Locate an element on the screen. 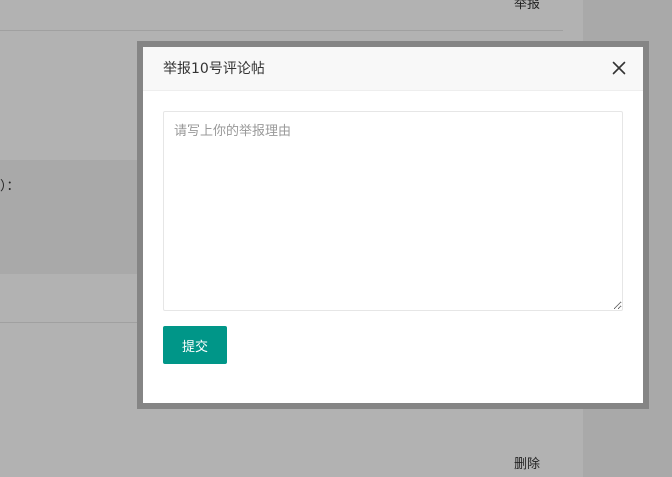  close-icon-svg is located at coordinates (619, 68).